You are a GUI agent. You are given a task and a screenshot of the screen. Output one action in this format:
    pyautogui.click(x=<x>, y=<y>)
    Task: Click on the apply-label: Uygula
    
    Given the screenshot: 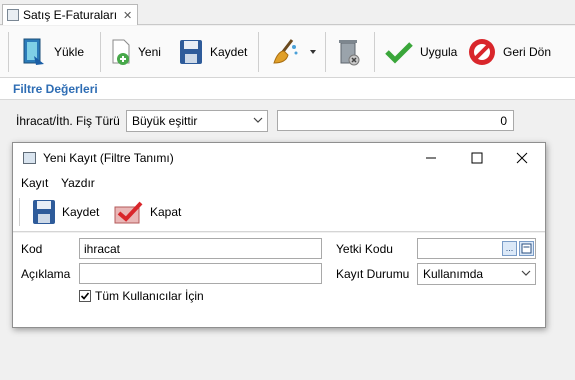 What is the action you would take?
    pyautogui.click(x=439, y=52)
    